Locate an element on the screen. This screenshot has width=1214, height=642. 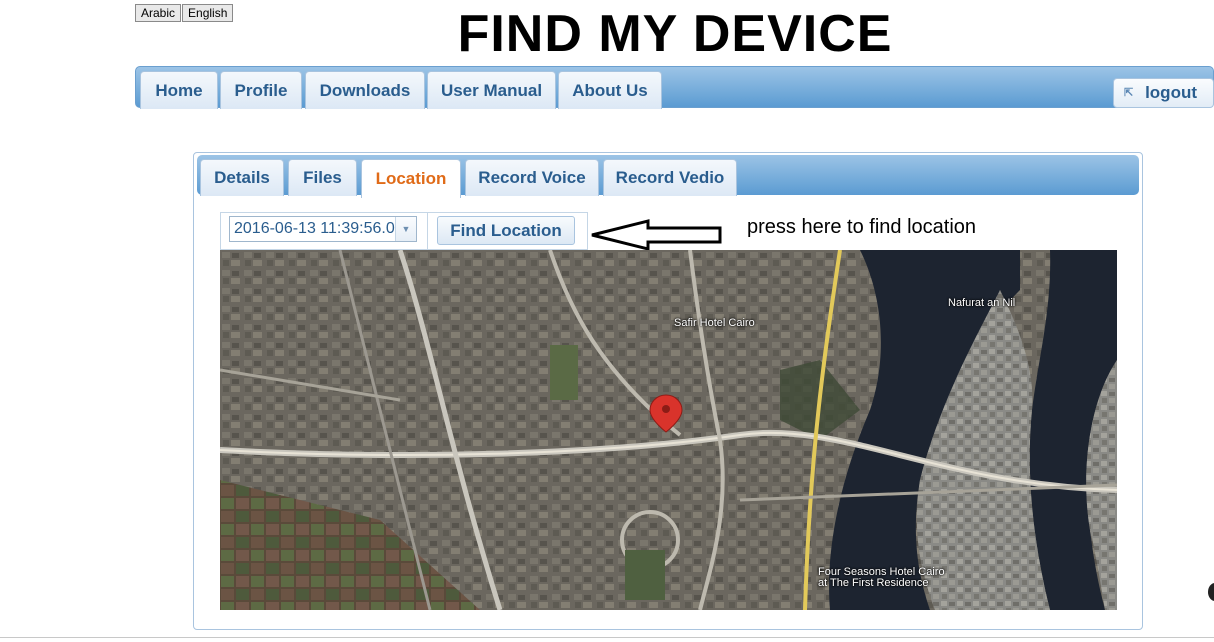
page-title: FIND MY DEVICE is located at coordinates (675, 34).